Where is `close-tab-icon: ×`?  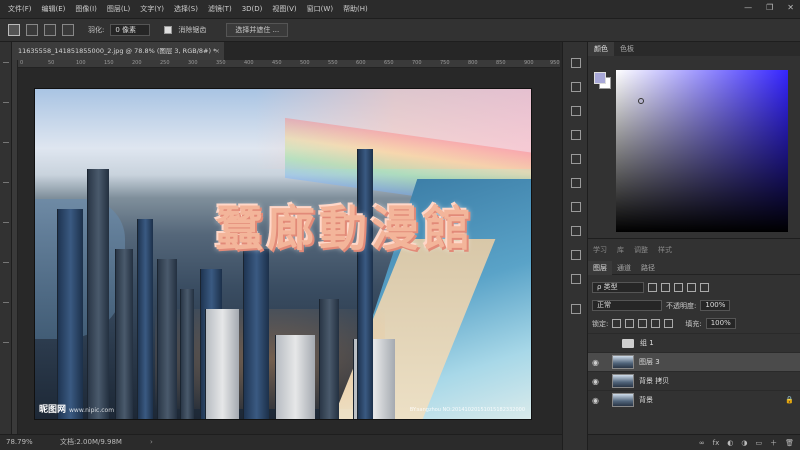
close-tab-icon: × is located at coordinates (217, 51).